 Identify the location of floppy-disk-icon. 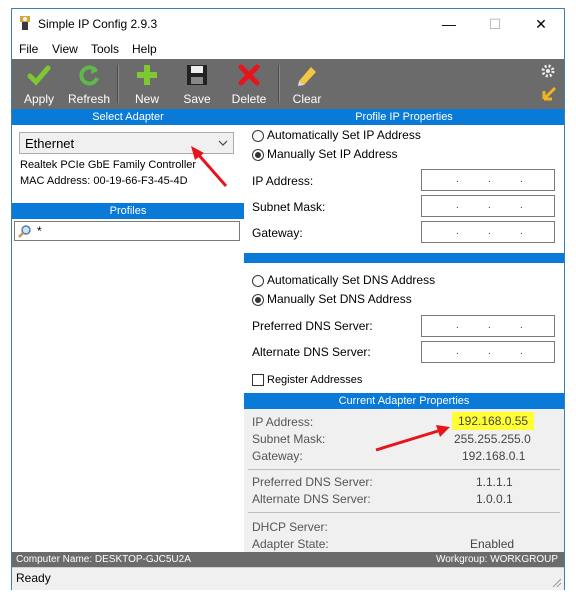
(197, 75).